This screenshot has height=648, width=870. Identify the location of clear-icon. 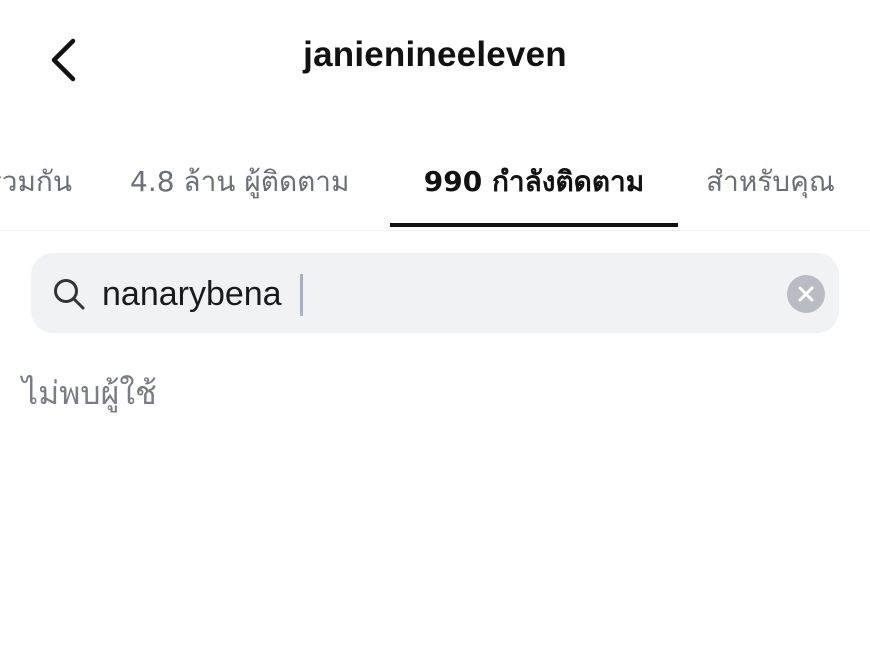
(806, 294).